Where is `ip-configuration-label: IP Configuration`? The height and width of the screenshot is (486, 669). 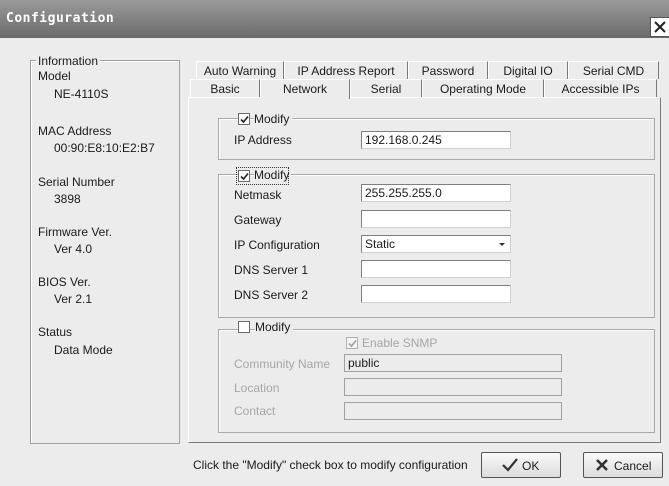 ip-configuration-label: IP Configuration is located at coordinates (277, 245).